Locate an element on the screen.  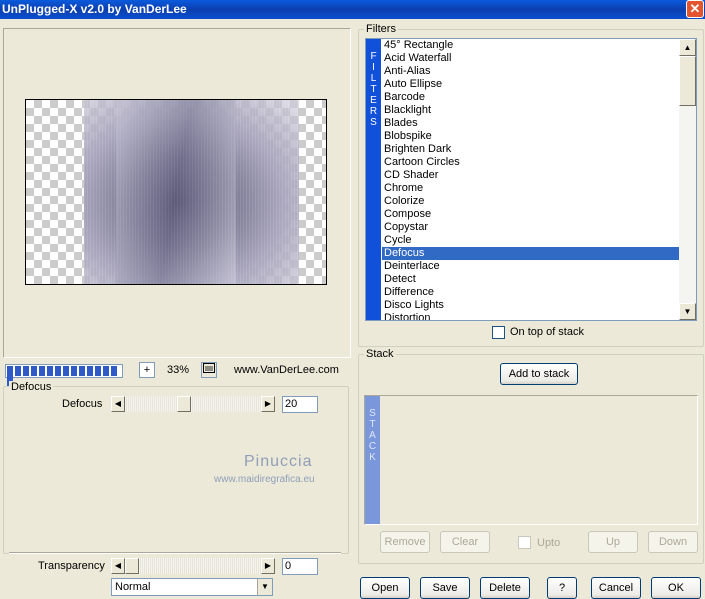
on-top-checkbox is located at coordinates (498, 332).